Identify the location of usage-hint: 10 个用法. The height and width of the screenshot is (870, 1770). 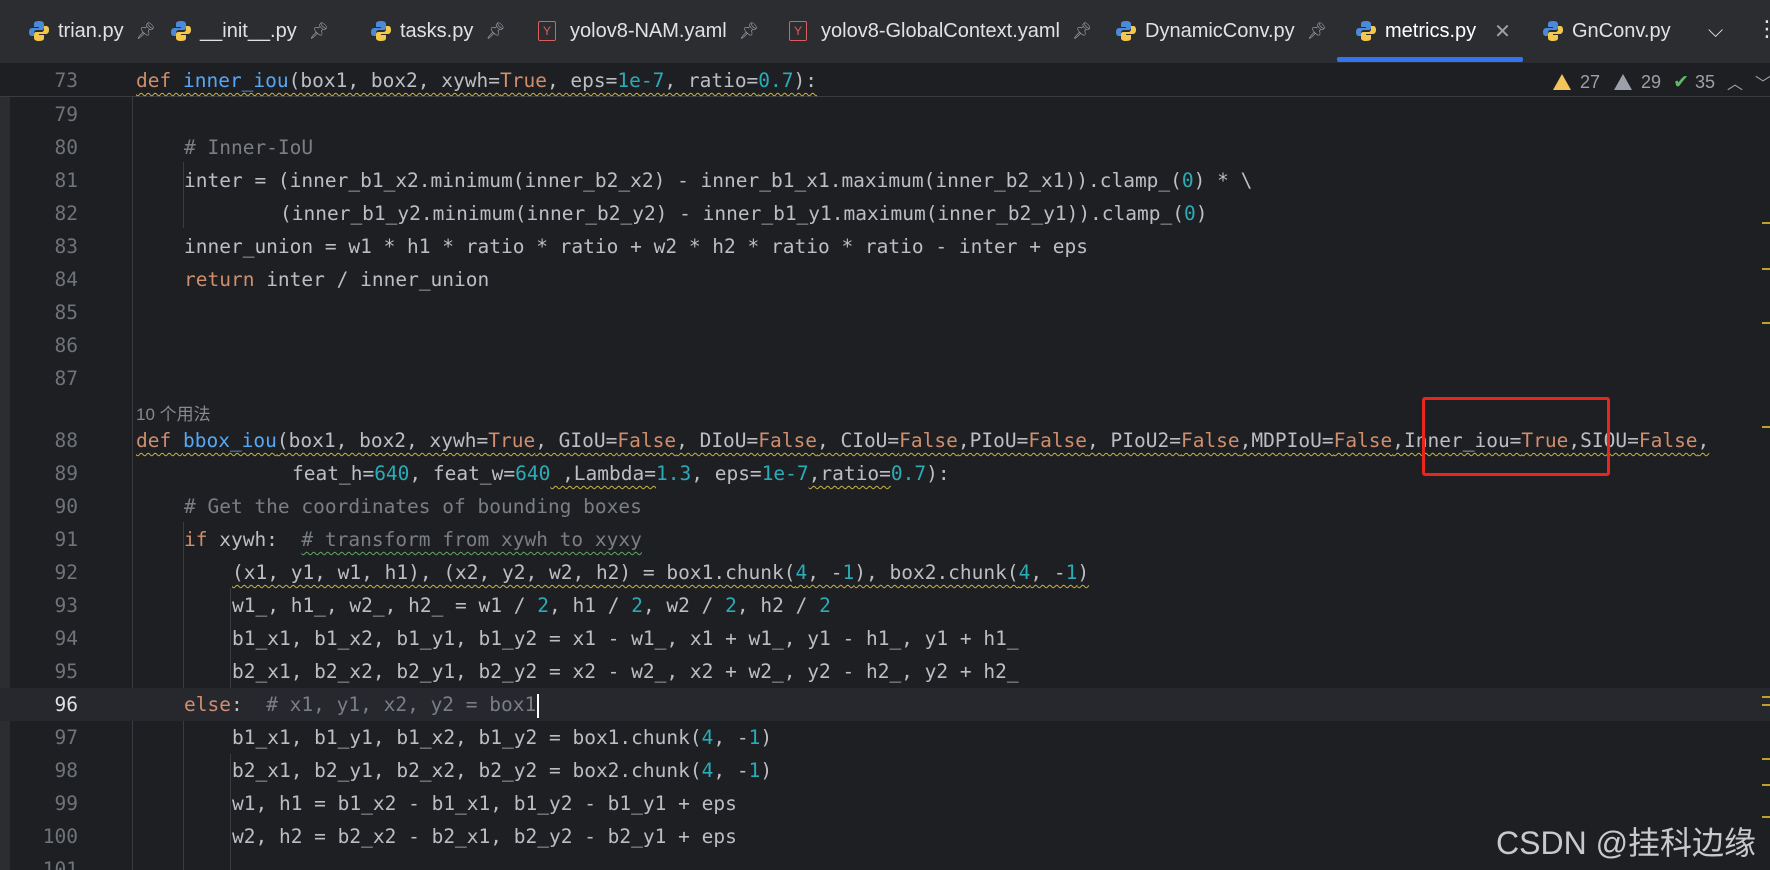
(173, 412).